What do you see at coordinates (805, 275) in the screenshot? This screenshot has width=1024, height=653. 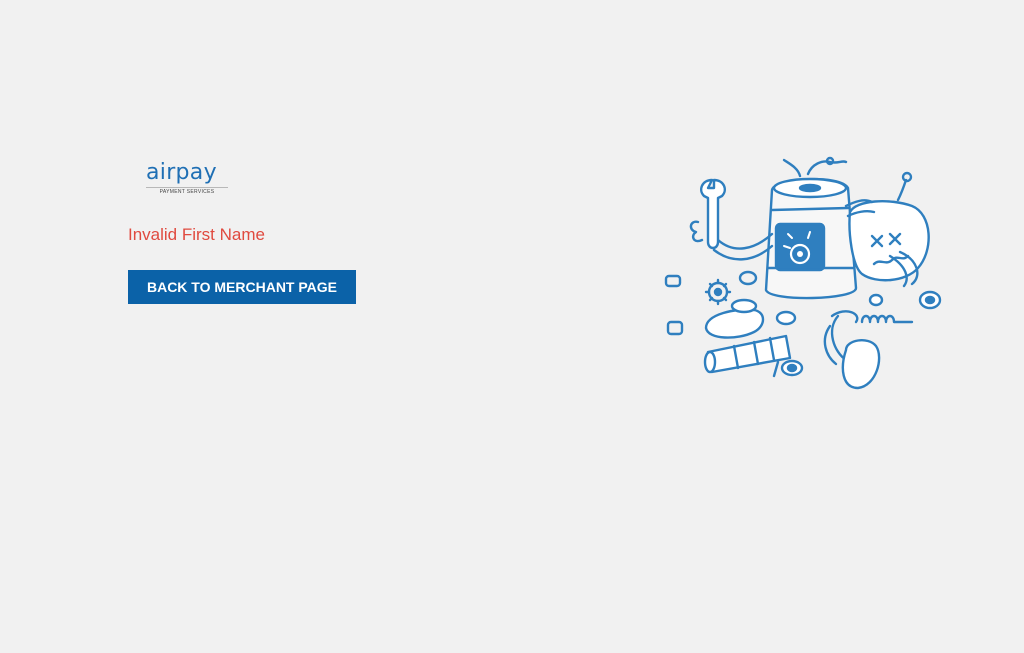 I see `broken-robot-icon` at bounding box center [805, 275].